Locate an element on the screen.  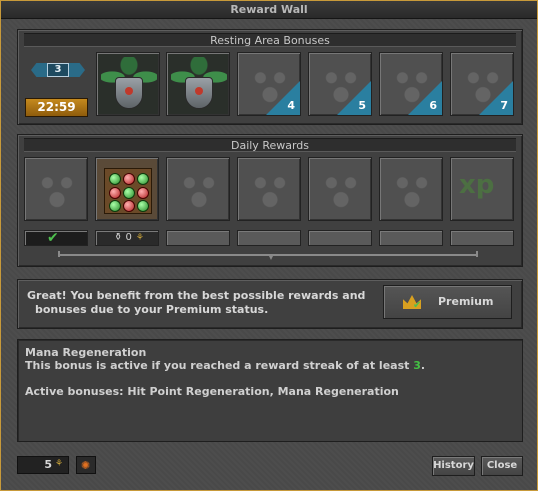
streak-count: 3 is located at coordinates (58, 70).